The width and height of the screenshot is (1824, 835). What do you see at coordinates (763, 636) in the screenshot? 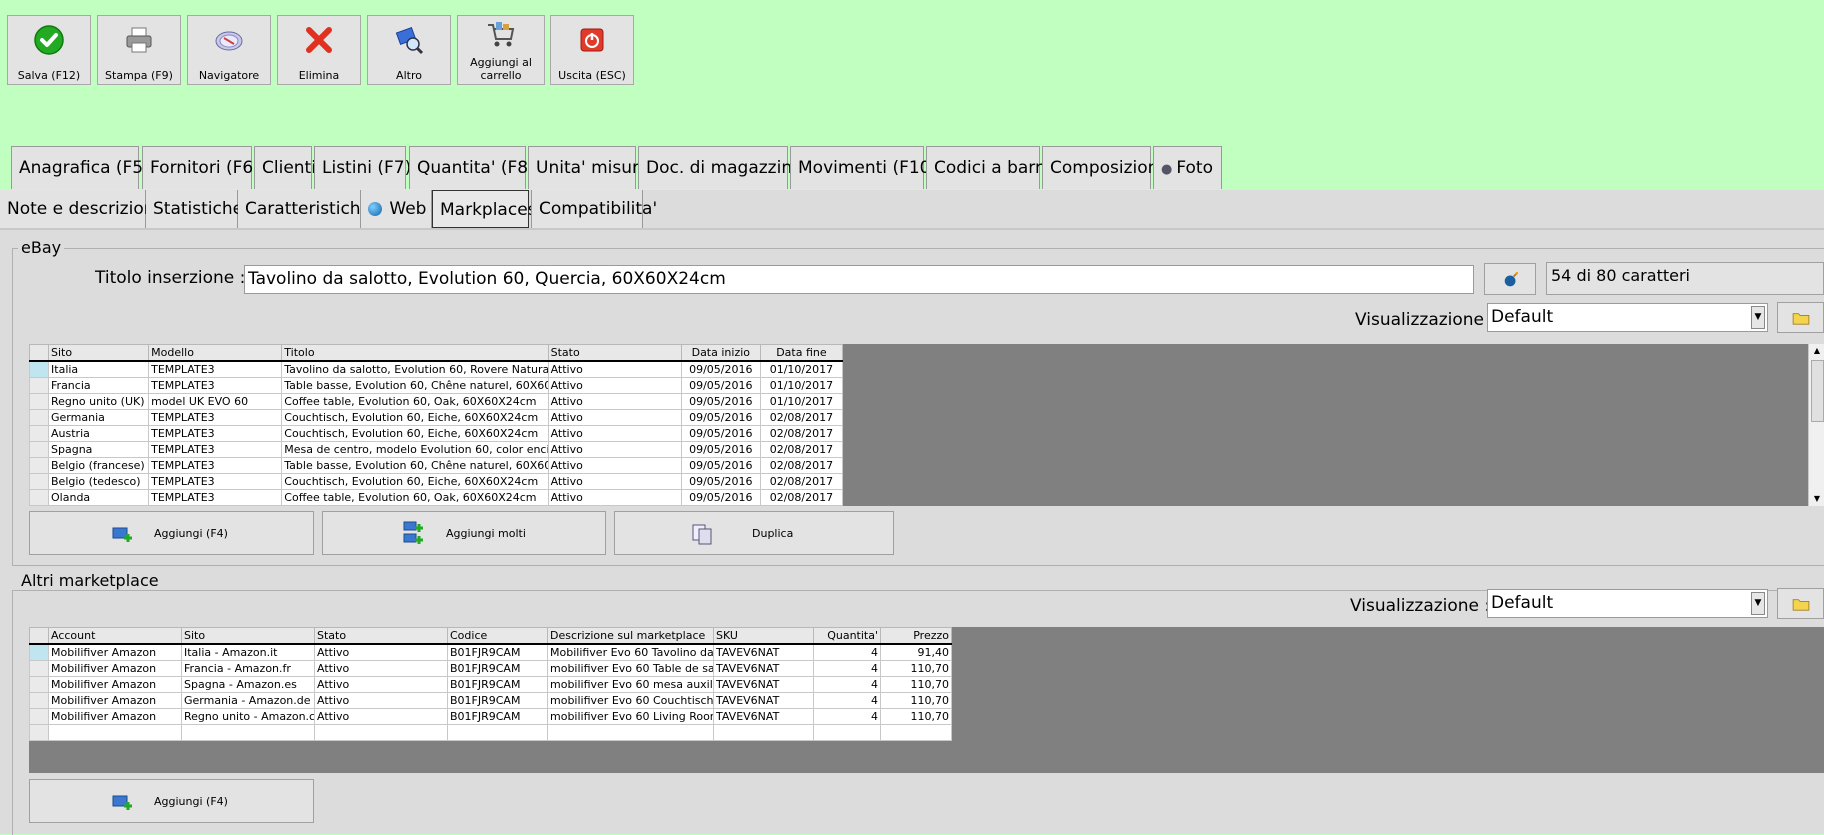
I see `col-header: SKU` at bounding box center [763, 636].